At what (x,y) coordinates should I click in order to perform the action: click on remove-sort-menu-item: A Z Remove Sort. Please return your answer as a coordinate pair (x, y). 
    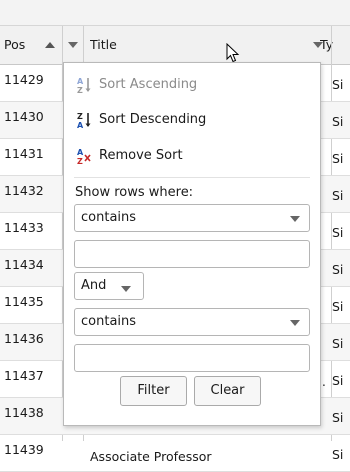
    Looking at the image, I should click on (192, 156).